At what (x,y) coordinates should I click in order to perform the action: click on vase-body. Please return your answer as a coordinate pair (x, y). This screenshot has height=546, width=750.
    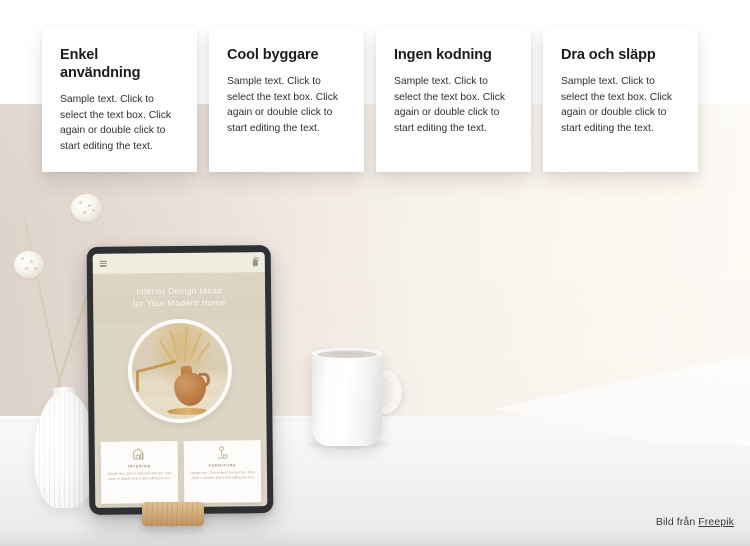
    Looking at the image, I should click on (65, 450).